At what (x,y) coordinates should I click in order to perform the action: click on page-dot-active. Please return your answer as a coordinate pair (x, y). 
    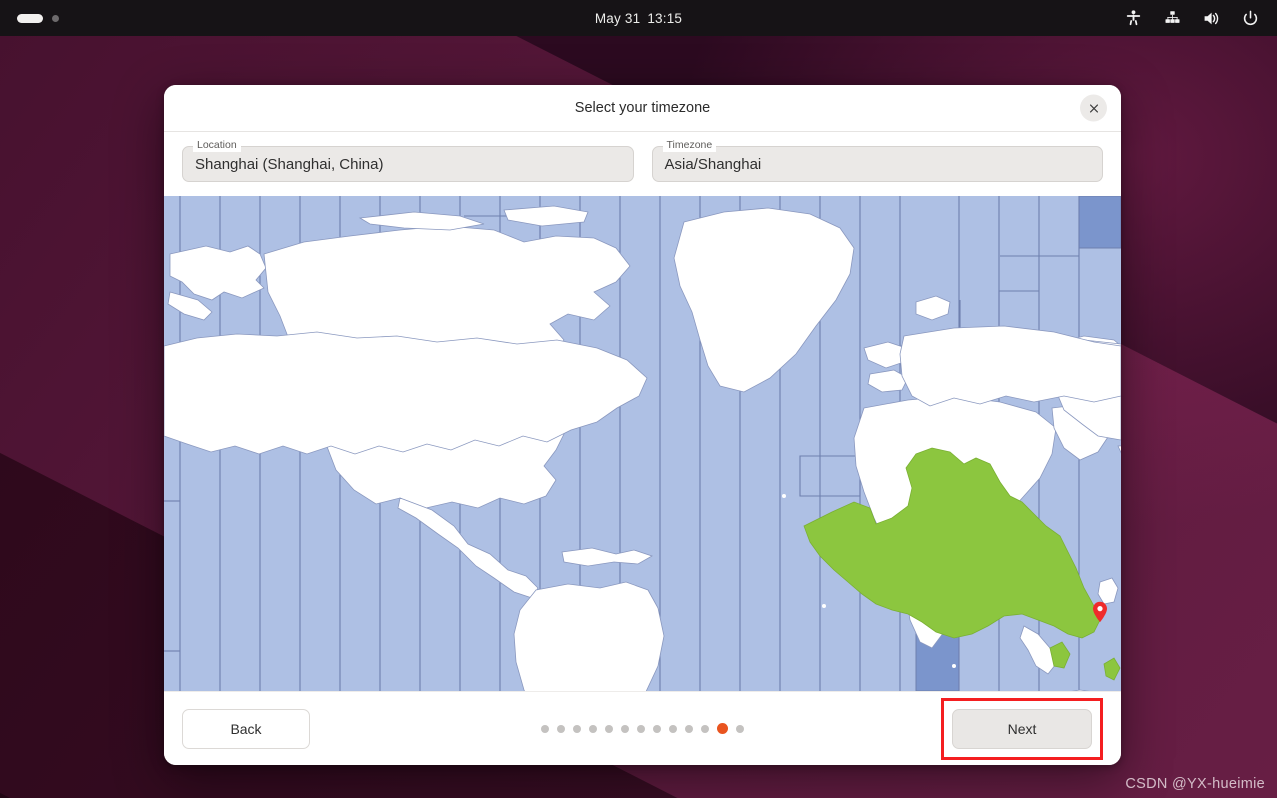
    Looking at the image, I should click on (722, 728).